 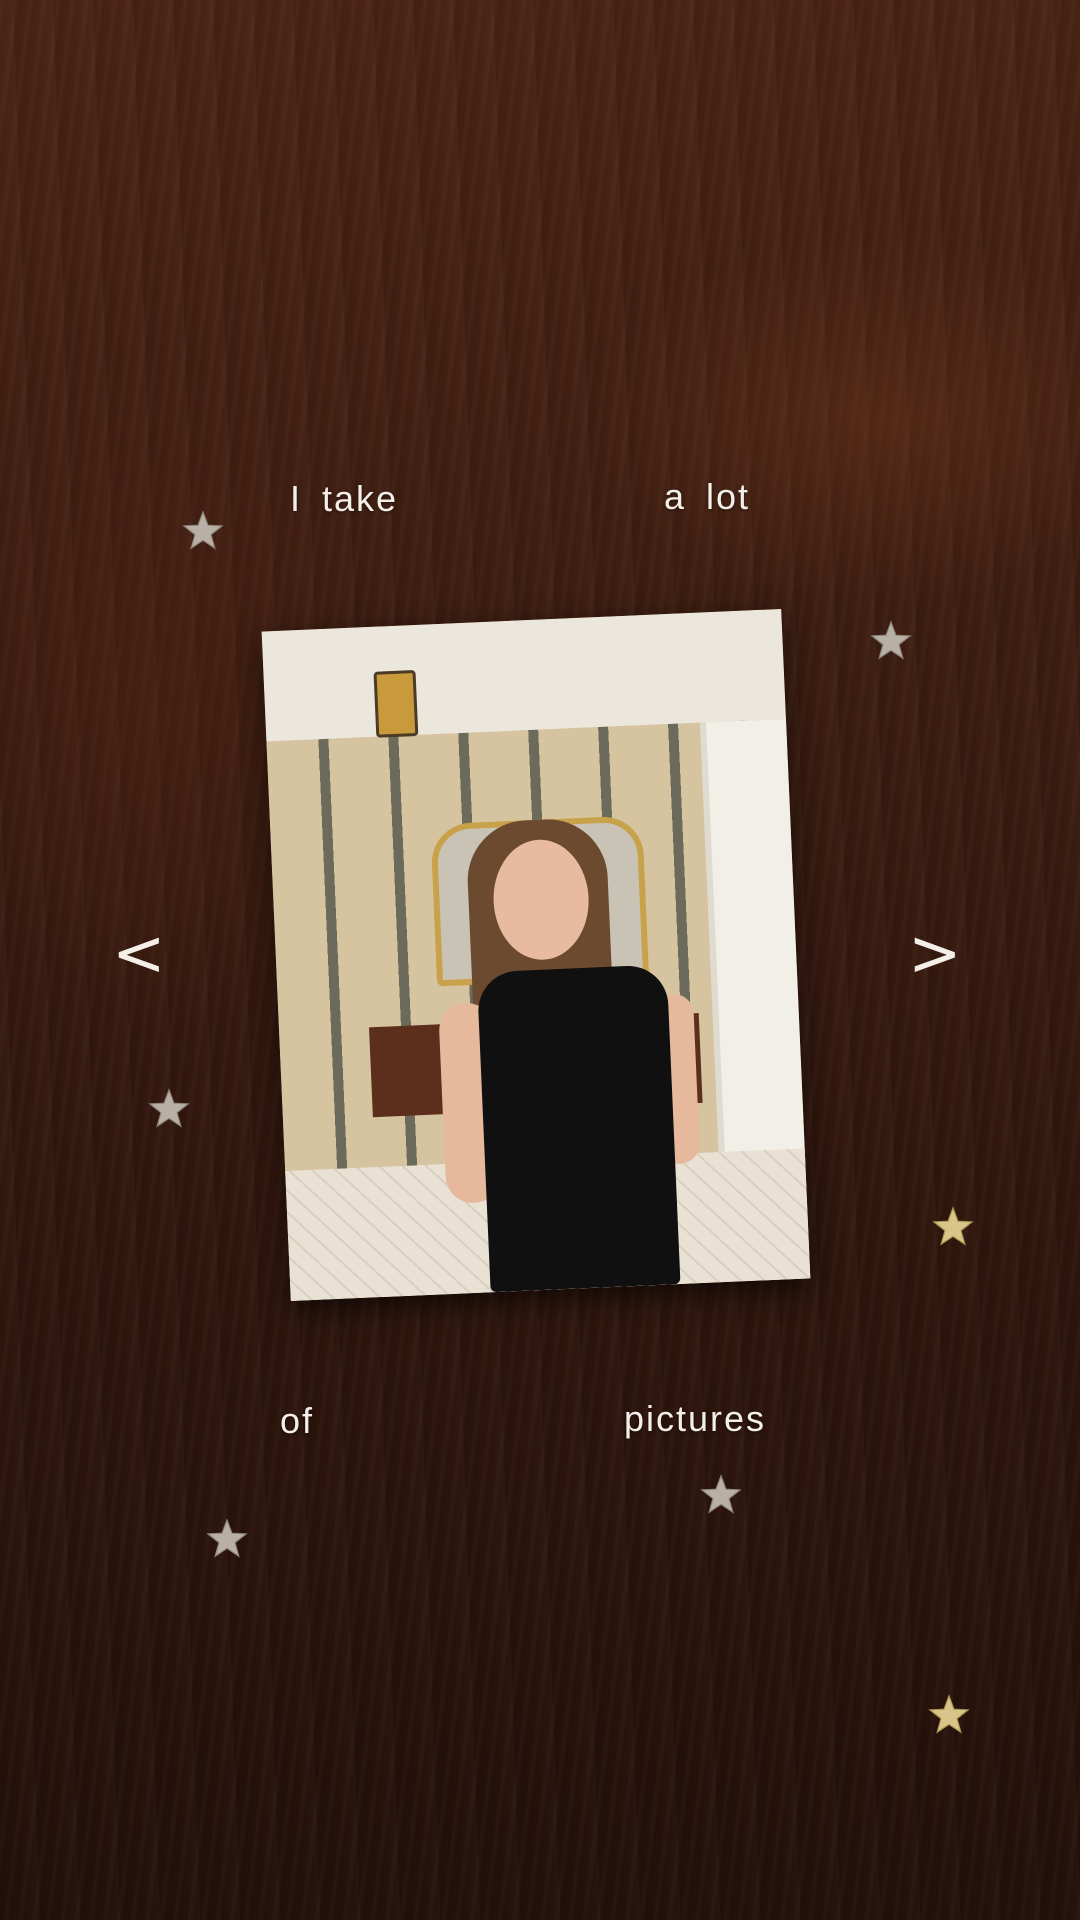 What do you see at coordinates (139, 954) in the screenshot?
I see `previous-arrow: <` at bounding box center [139, 954].